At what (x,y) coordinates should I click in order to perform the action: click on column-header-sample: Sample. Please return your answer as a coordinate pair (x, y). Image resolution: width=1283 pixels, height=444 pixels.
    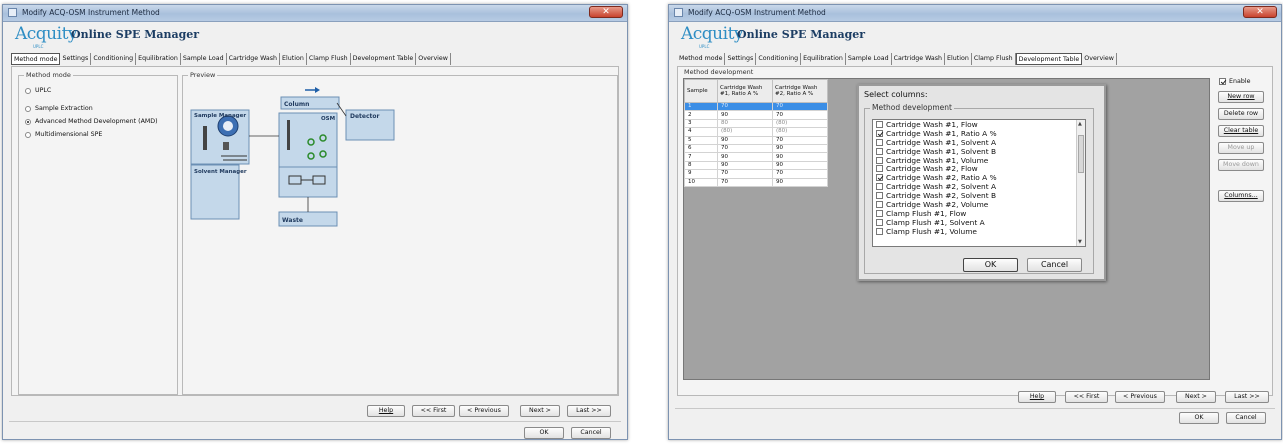
    Looking at the image, I should click on (701, 91).